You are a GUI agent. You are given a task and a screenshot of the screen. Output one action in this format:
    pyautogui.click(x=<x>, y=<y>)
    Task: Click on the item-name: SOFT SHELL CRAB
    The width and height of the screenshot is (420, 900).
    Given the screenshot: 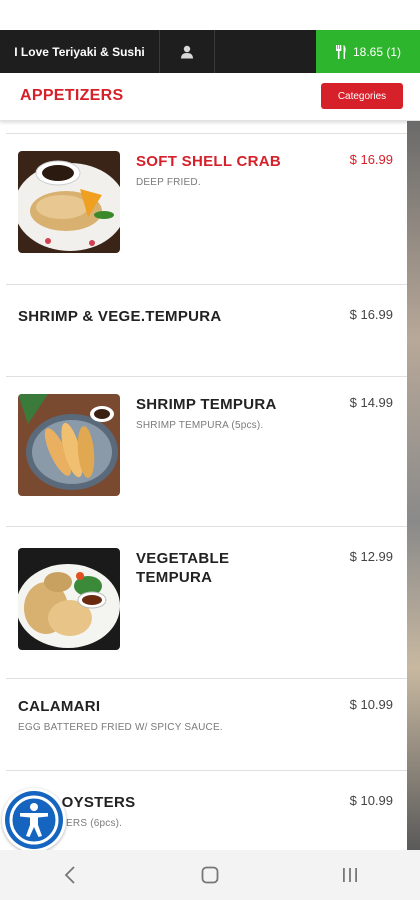 What is the action you would take?
    pyautogui.click(x=209, y=161)
    